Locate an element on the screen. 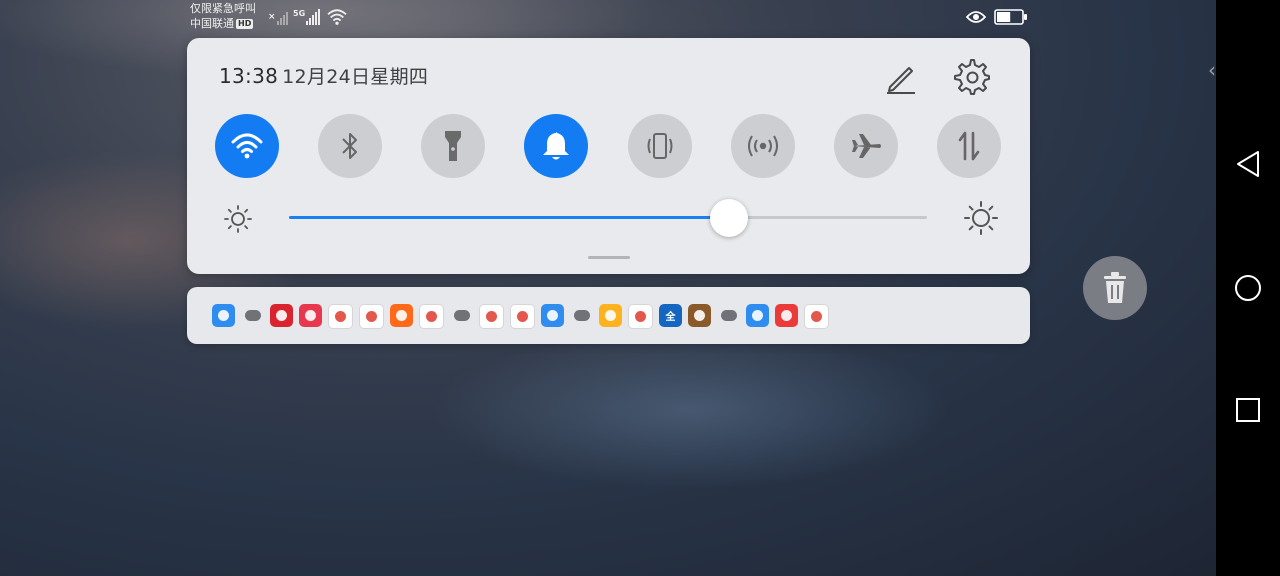  settings-button is located at coordinates (972, 77).